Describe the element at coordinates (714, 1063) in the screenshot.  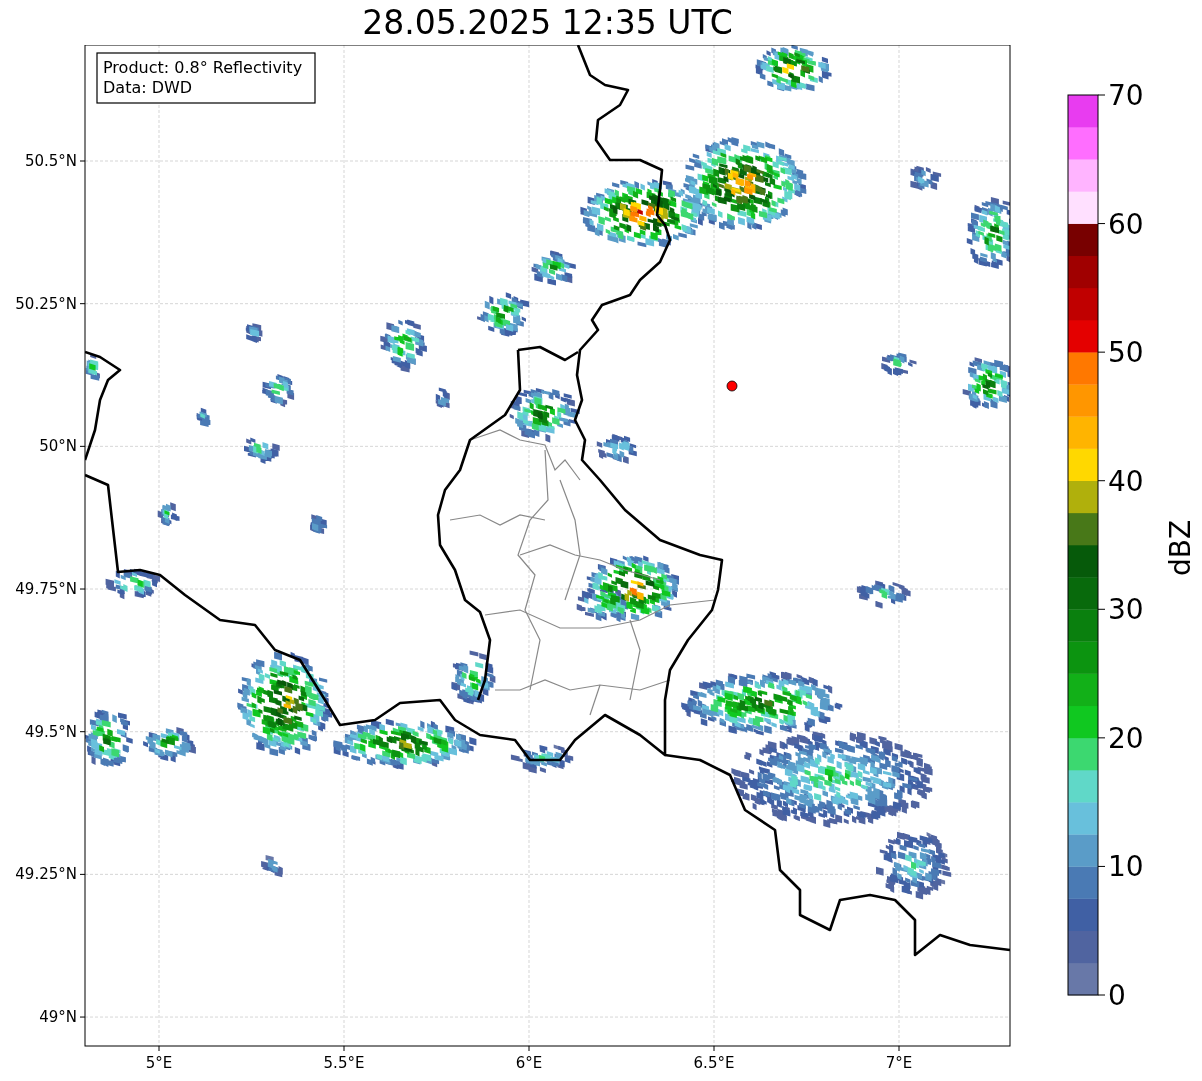
I see `axis-tick-label: 6.5°E` at that location.